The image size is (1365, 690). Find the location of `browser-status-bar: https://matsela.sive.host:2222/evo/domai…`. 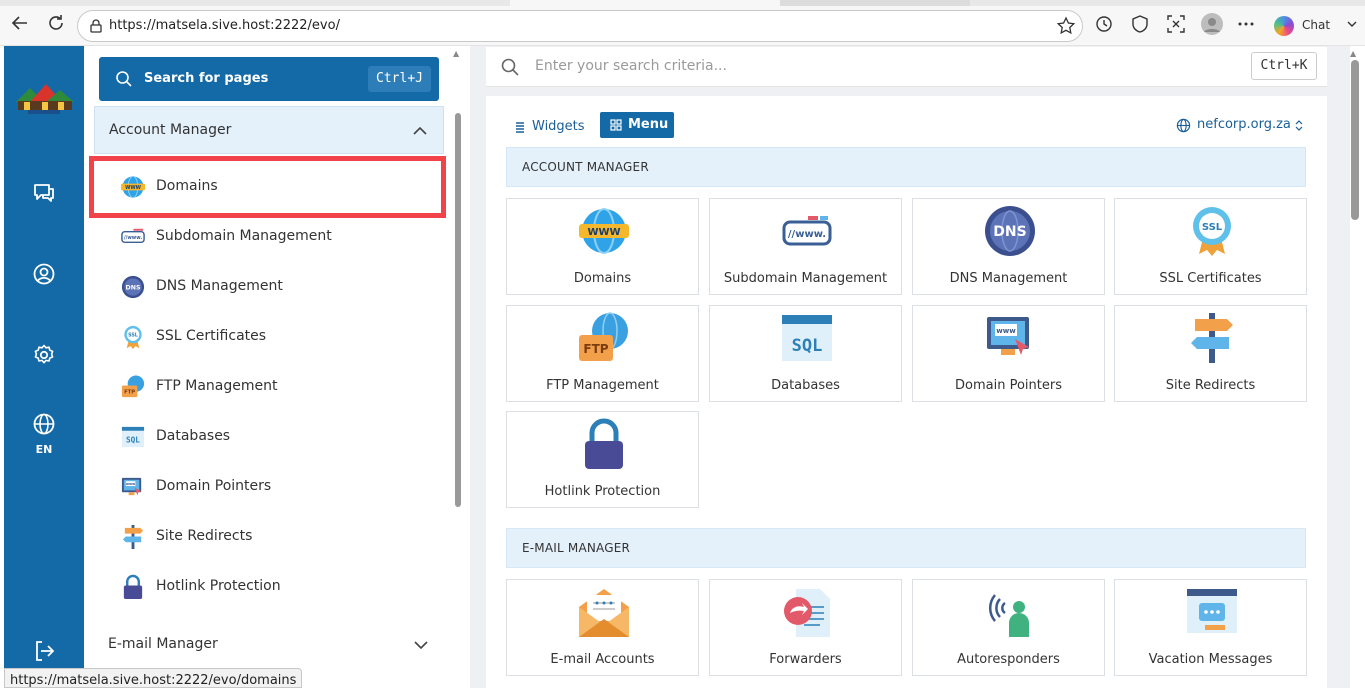

browser-status-bar: https://matsela.sive.host:2222/evo/domai… is located at coordinates (153, 678).